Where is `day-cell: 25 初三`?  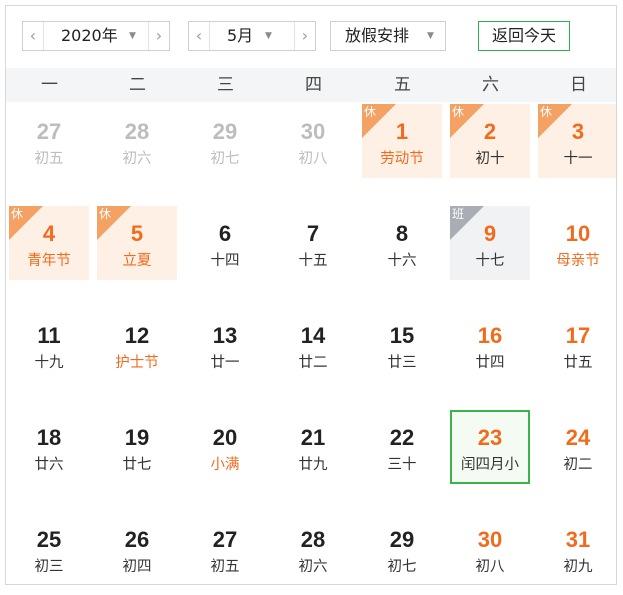 day-cell: 25 初三 is located at coordinates (49, 548).